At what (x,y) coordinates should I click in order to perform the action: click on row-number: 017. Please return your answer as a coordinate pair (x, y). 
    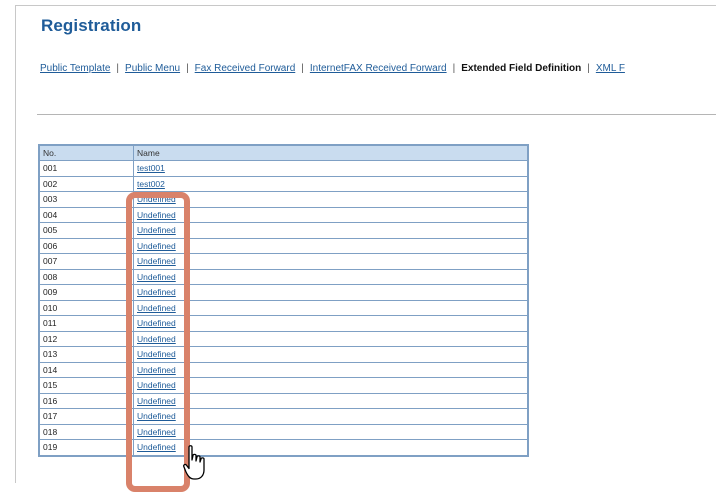
    Looking at the image, I should click on (86, 416).